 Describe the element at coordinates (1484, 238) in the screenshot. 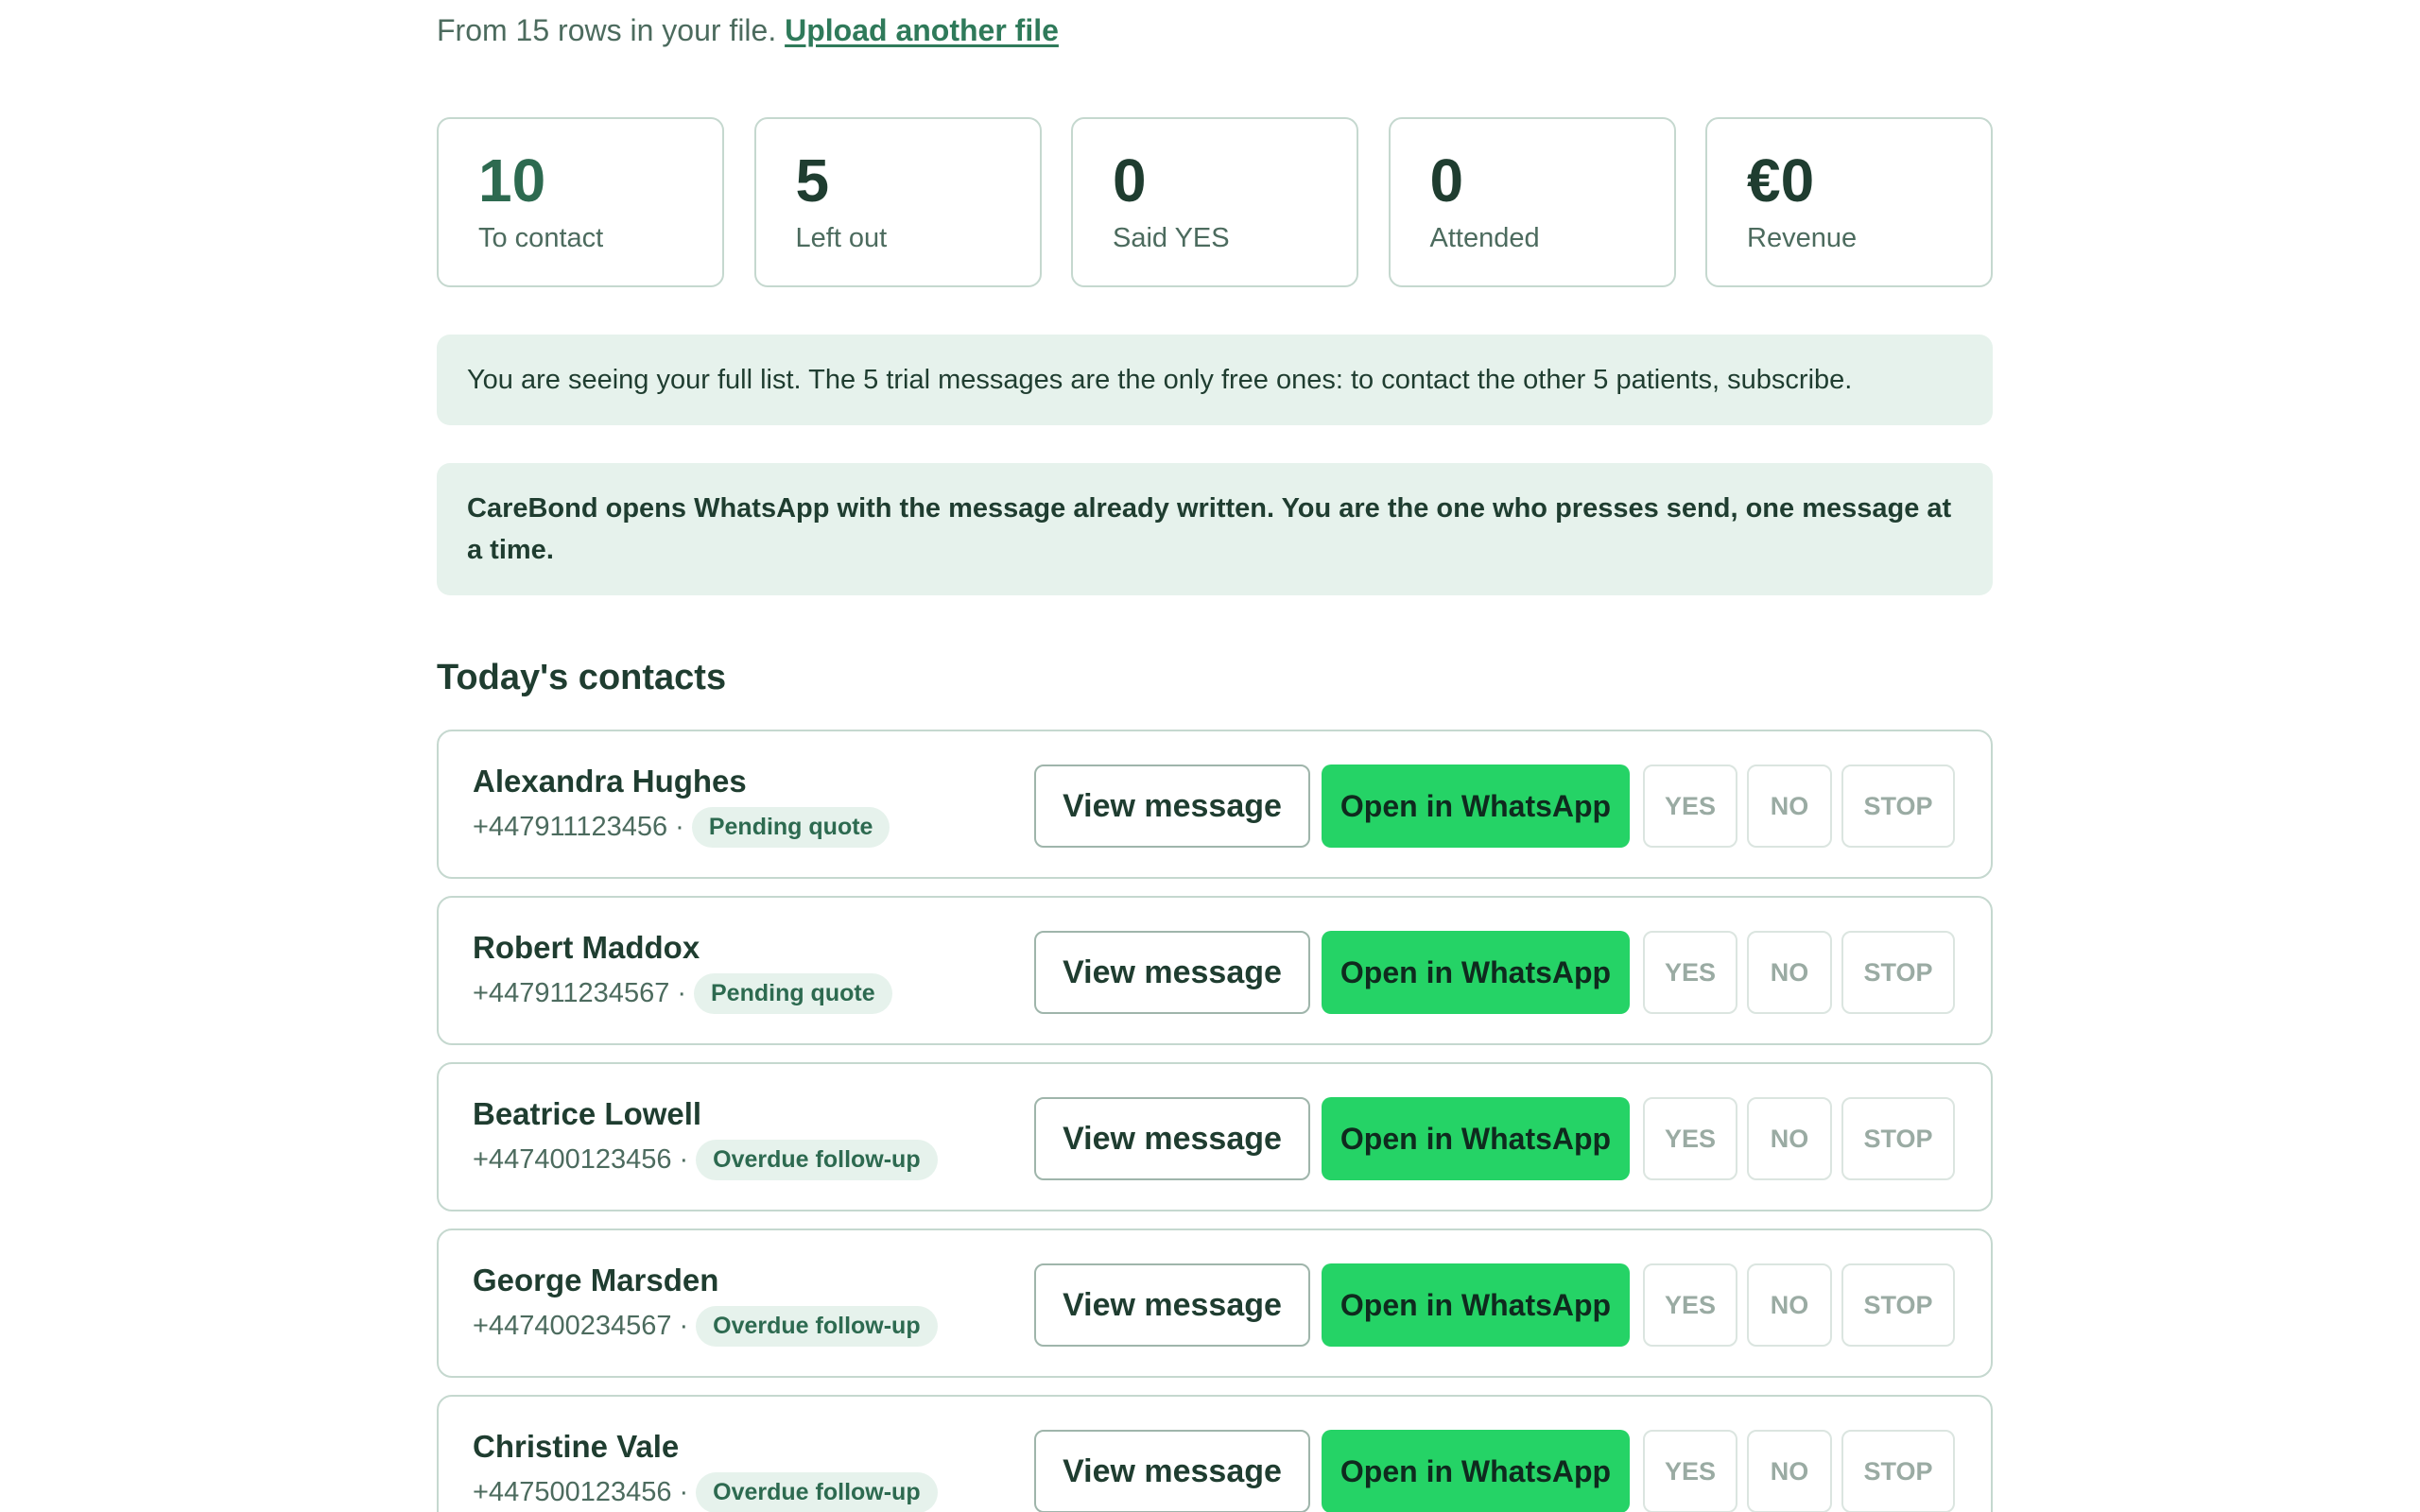

I see `stat-label: Attended` at that location.